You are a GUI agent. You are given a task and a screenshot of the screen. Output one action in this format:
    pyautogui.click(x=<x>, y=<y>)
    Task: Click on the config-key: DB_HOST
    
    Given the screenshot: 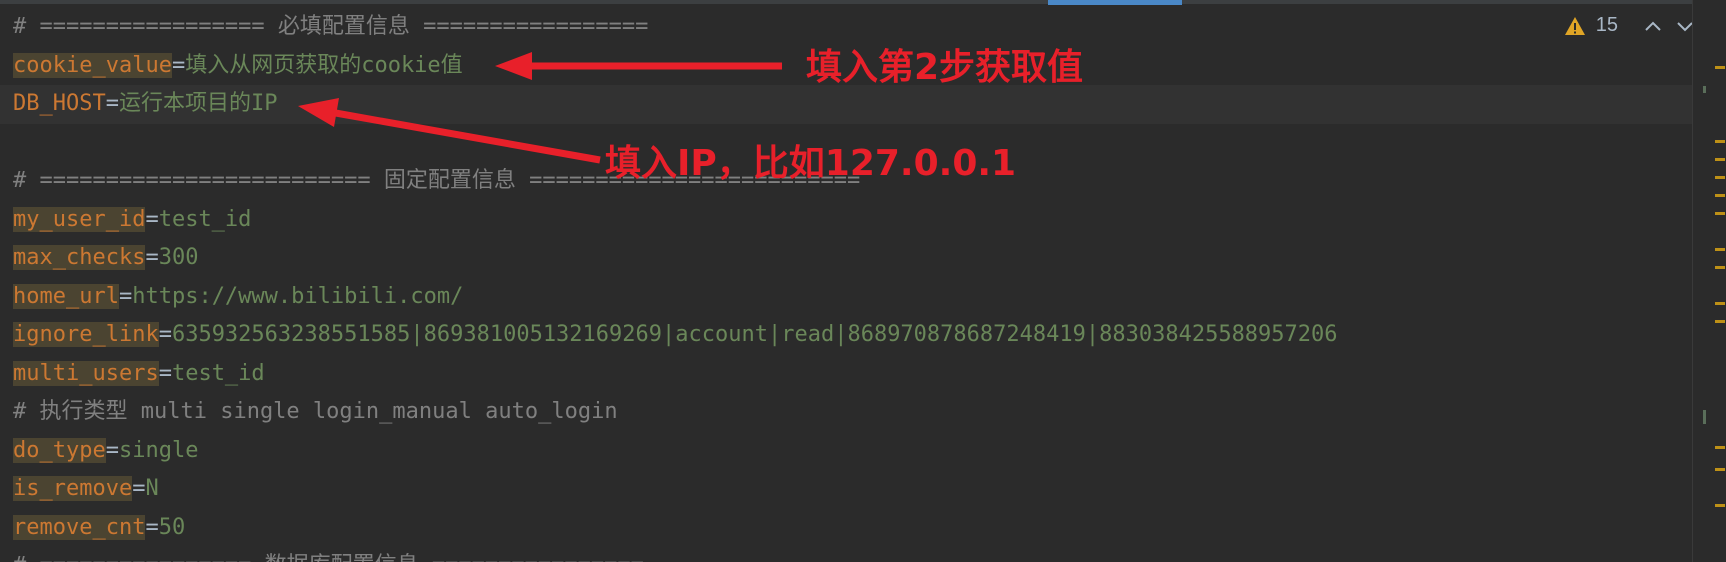 What is the action you would take?
    pyautogui.click(x=59, y=103)
    